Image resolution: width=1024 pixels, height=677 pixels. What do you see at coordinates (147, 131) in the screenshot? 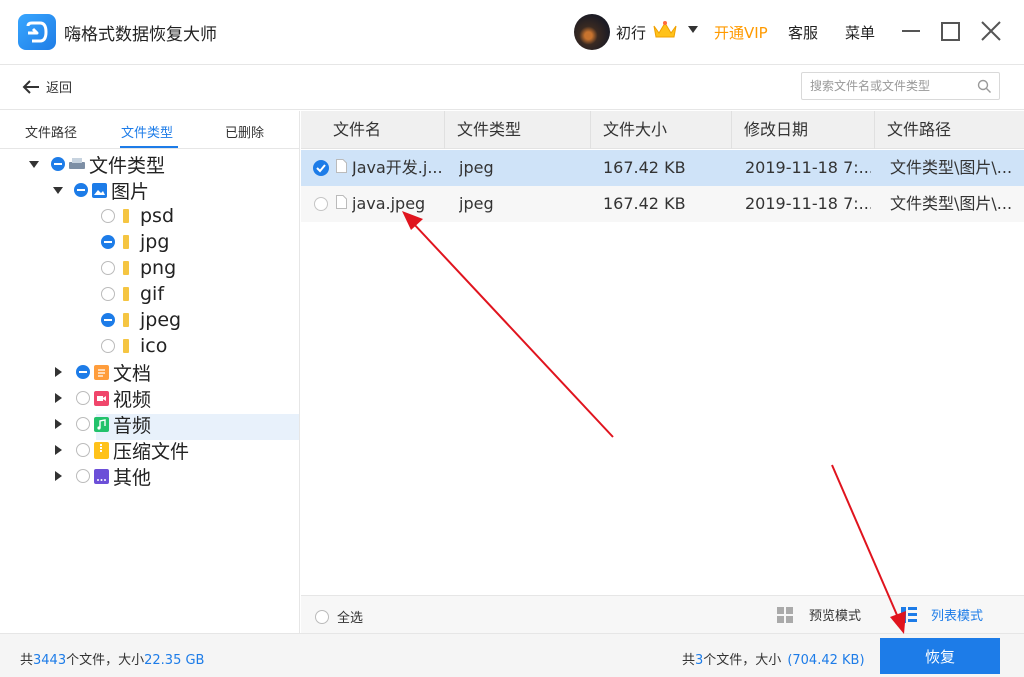
I see `tab-file-type: 文件类型` at bounding box center [147, 131].